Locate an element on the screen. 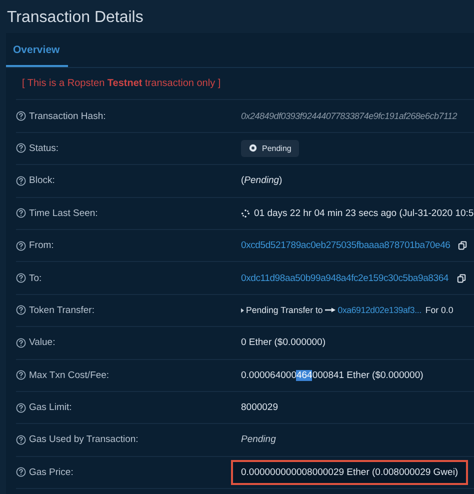 This screenshot has width=474, height=494. spinner-icon is located at coordinates (245, 213).